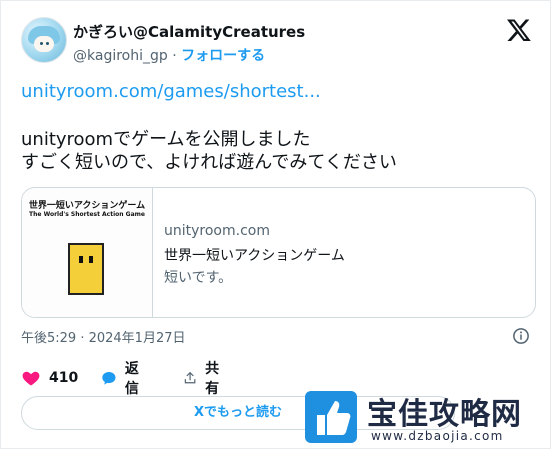  Describe the element at coordinates (109, 378) in the screenshot. I see `reply-bubble-icon` at that location.